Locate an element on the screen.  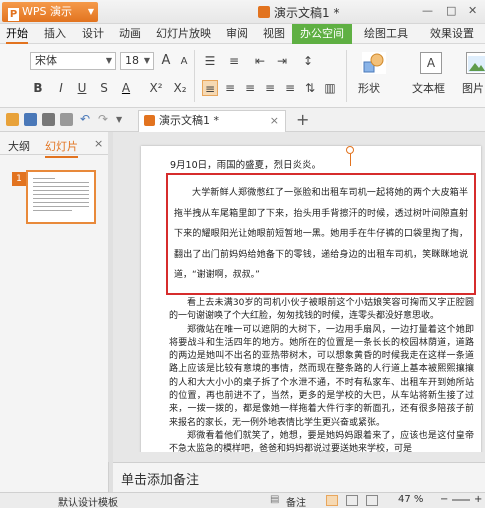
justify-icon: ≡ is located at coordinates (270, 88).